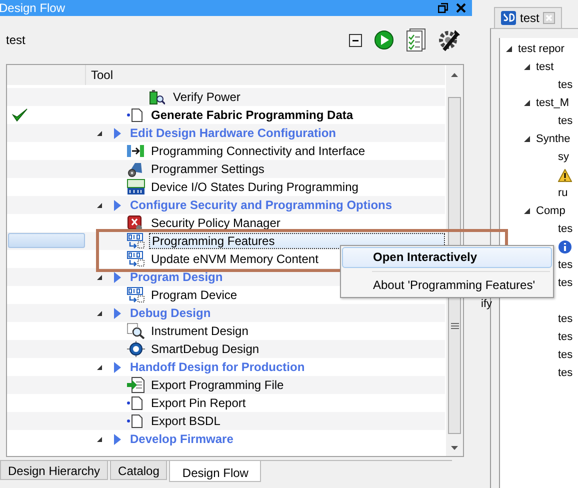 The height and width of the screenshot is (488, 578). What do you see at coordinates (530, 18) in the screenshot?
I see `report-tab-label: test` at bounding box center [530, 18].